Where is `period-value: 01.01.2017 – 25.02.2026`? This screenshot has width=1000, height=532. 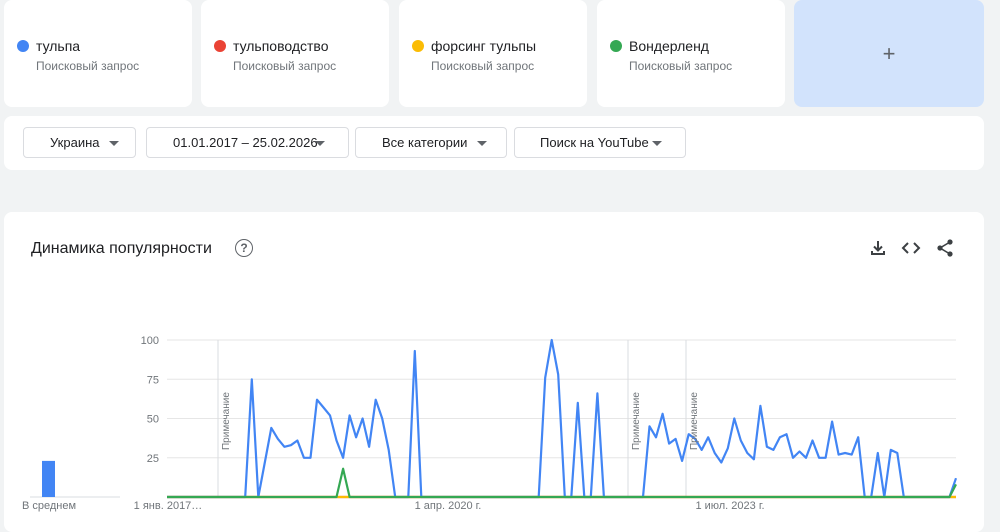
period-value: 01.01.2017 – 25.02.2026 is located at coordinates (245, 142).